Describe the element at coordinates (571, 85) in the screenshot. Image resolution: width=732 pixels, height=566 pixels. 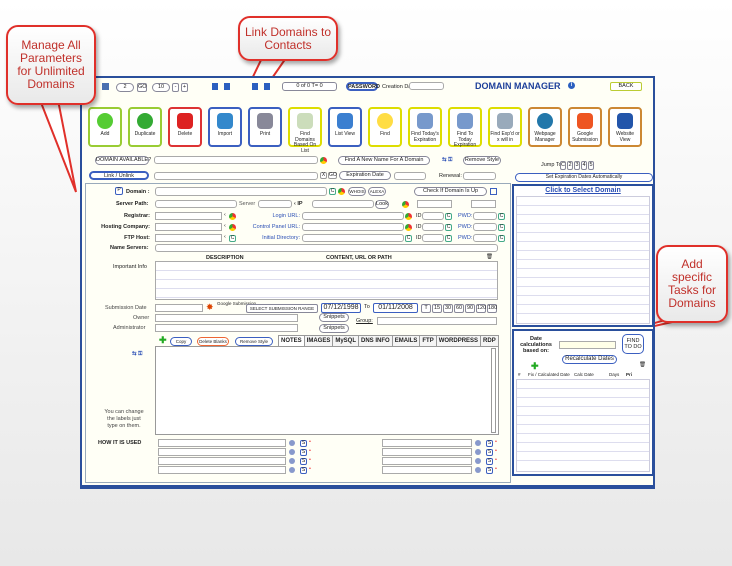
I see `info-icon: i` at that location.